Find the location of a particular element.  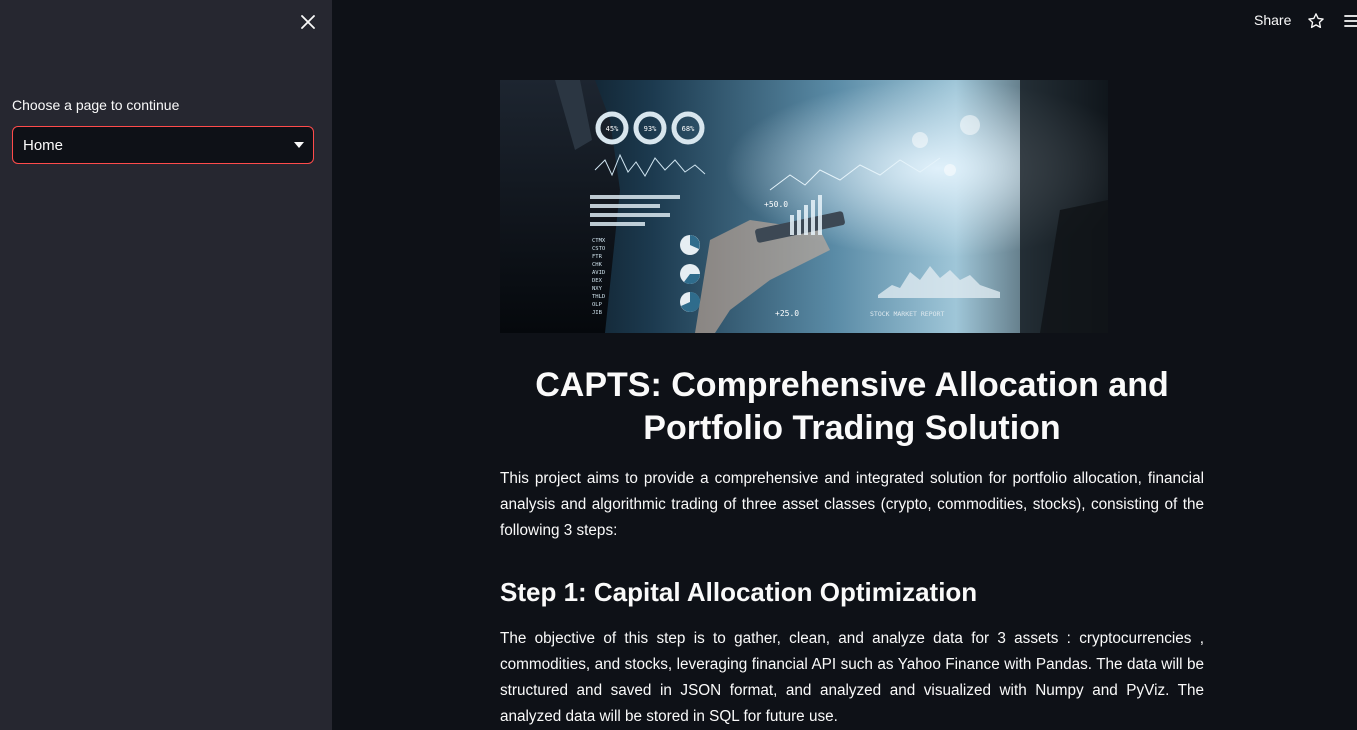

close-icon is located at coordinates (308, 22).